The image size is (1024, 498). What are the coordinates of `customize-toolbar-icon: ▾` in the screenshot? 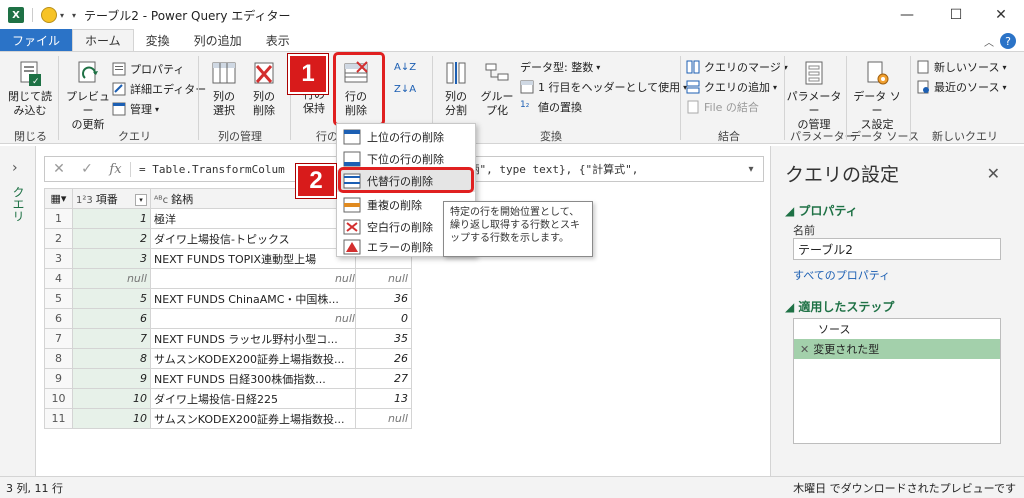 It's located at (74, 15).